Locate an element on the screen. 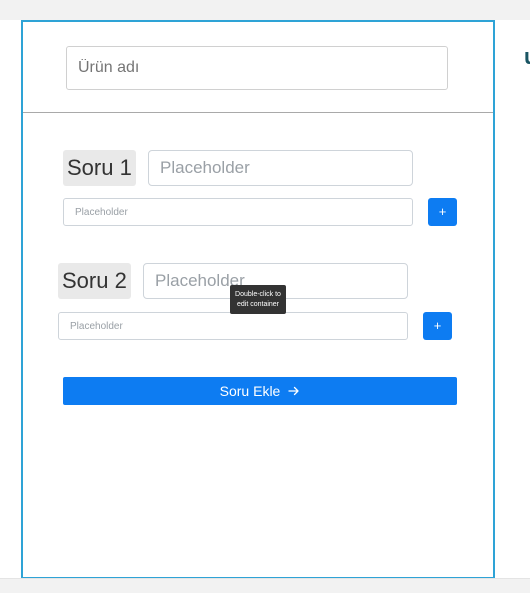 The height and width of the screenshot is (593, 530). add-question-button: Soru Ekle is located at coordinates (260, 391).